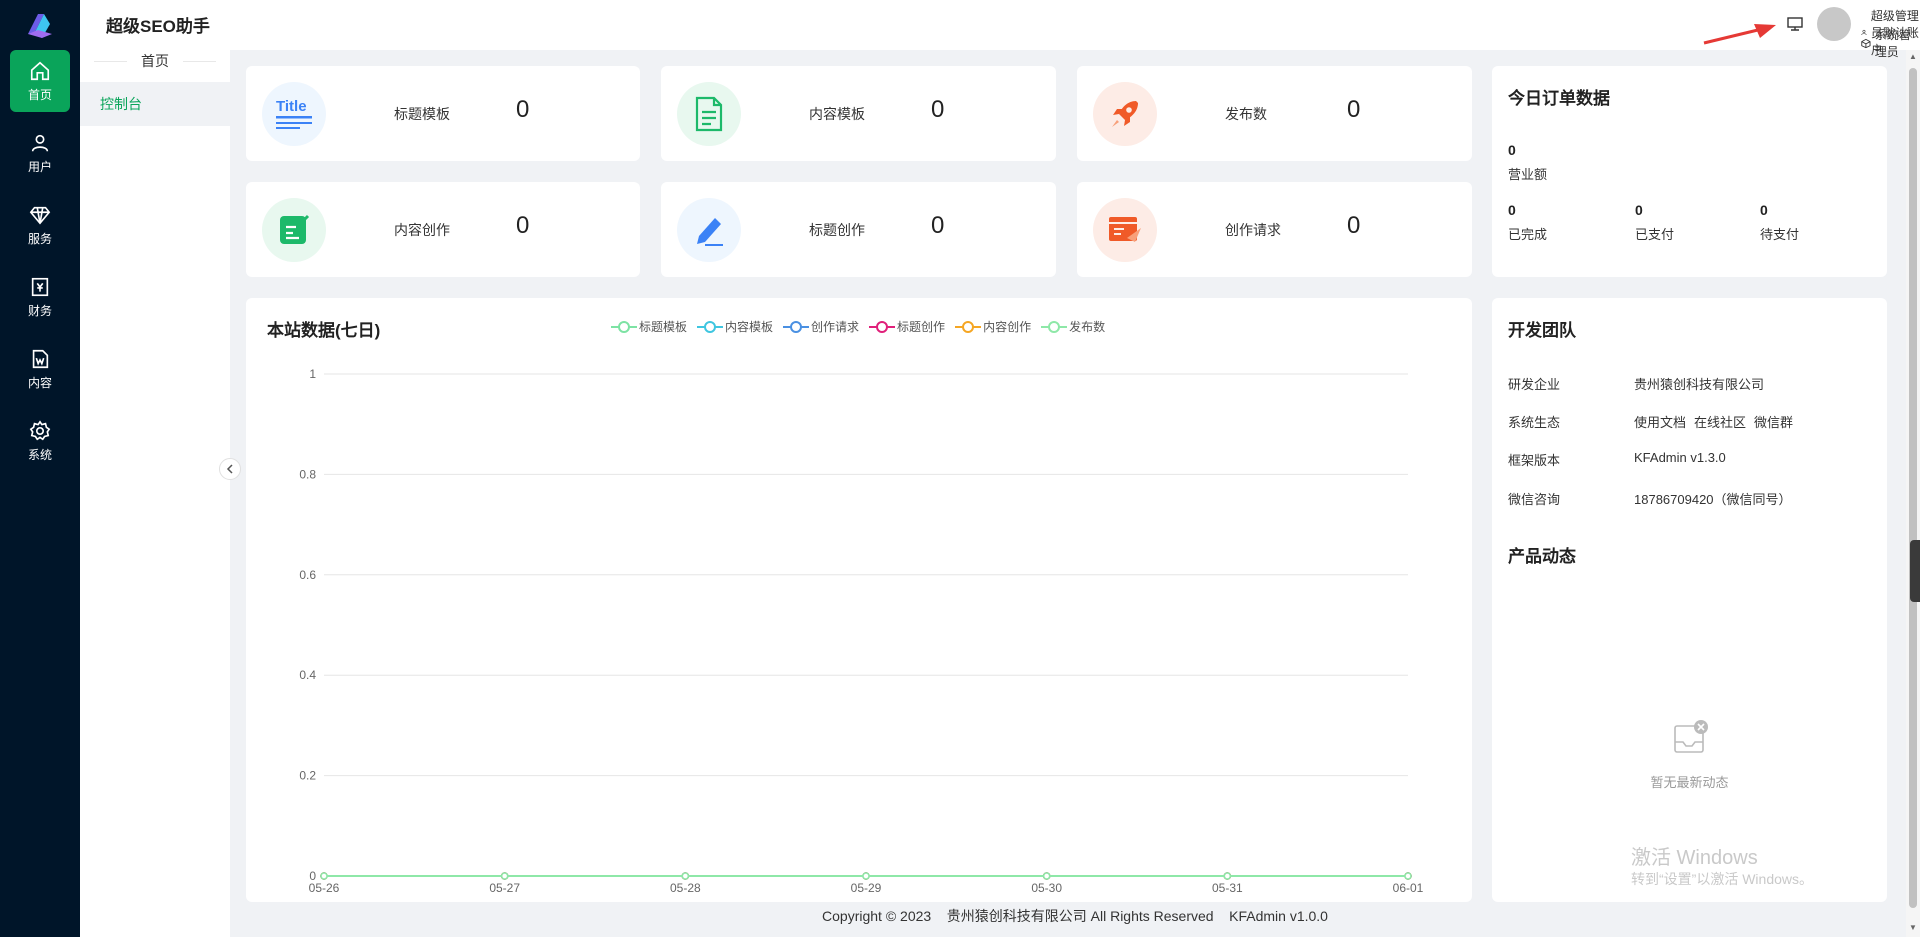  I want to click on stat-card-title-create: 标题创作 0, so click(858, 229).